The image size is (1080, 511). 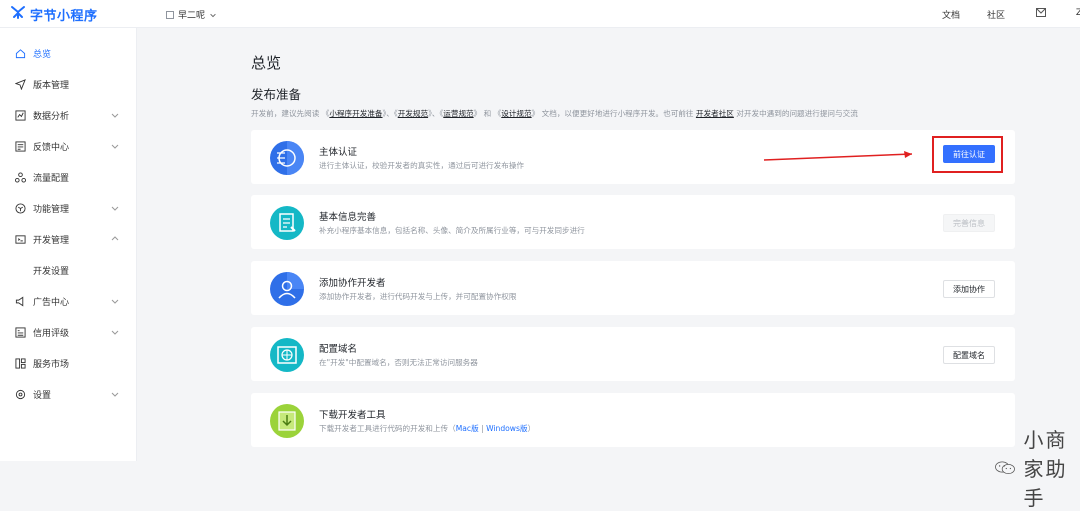 What do you see at coordinates (290, 113) in the screenshot?
I see `desc-text: 开发前，建议先阅读 《` at bounding box center [290, 113].